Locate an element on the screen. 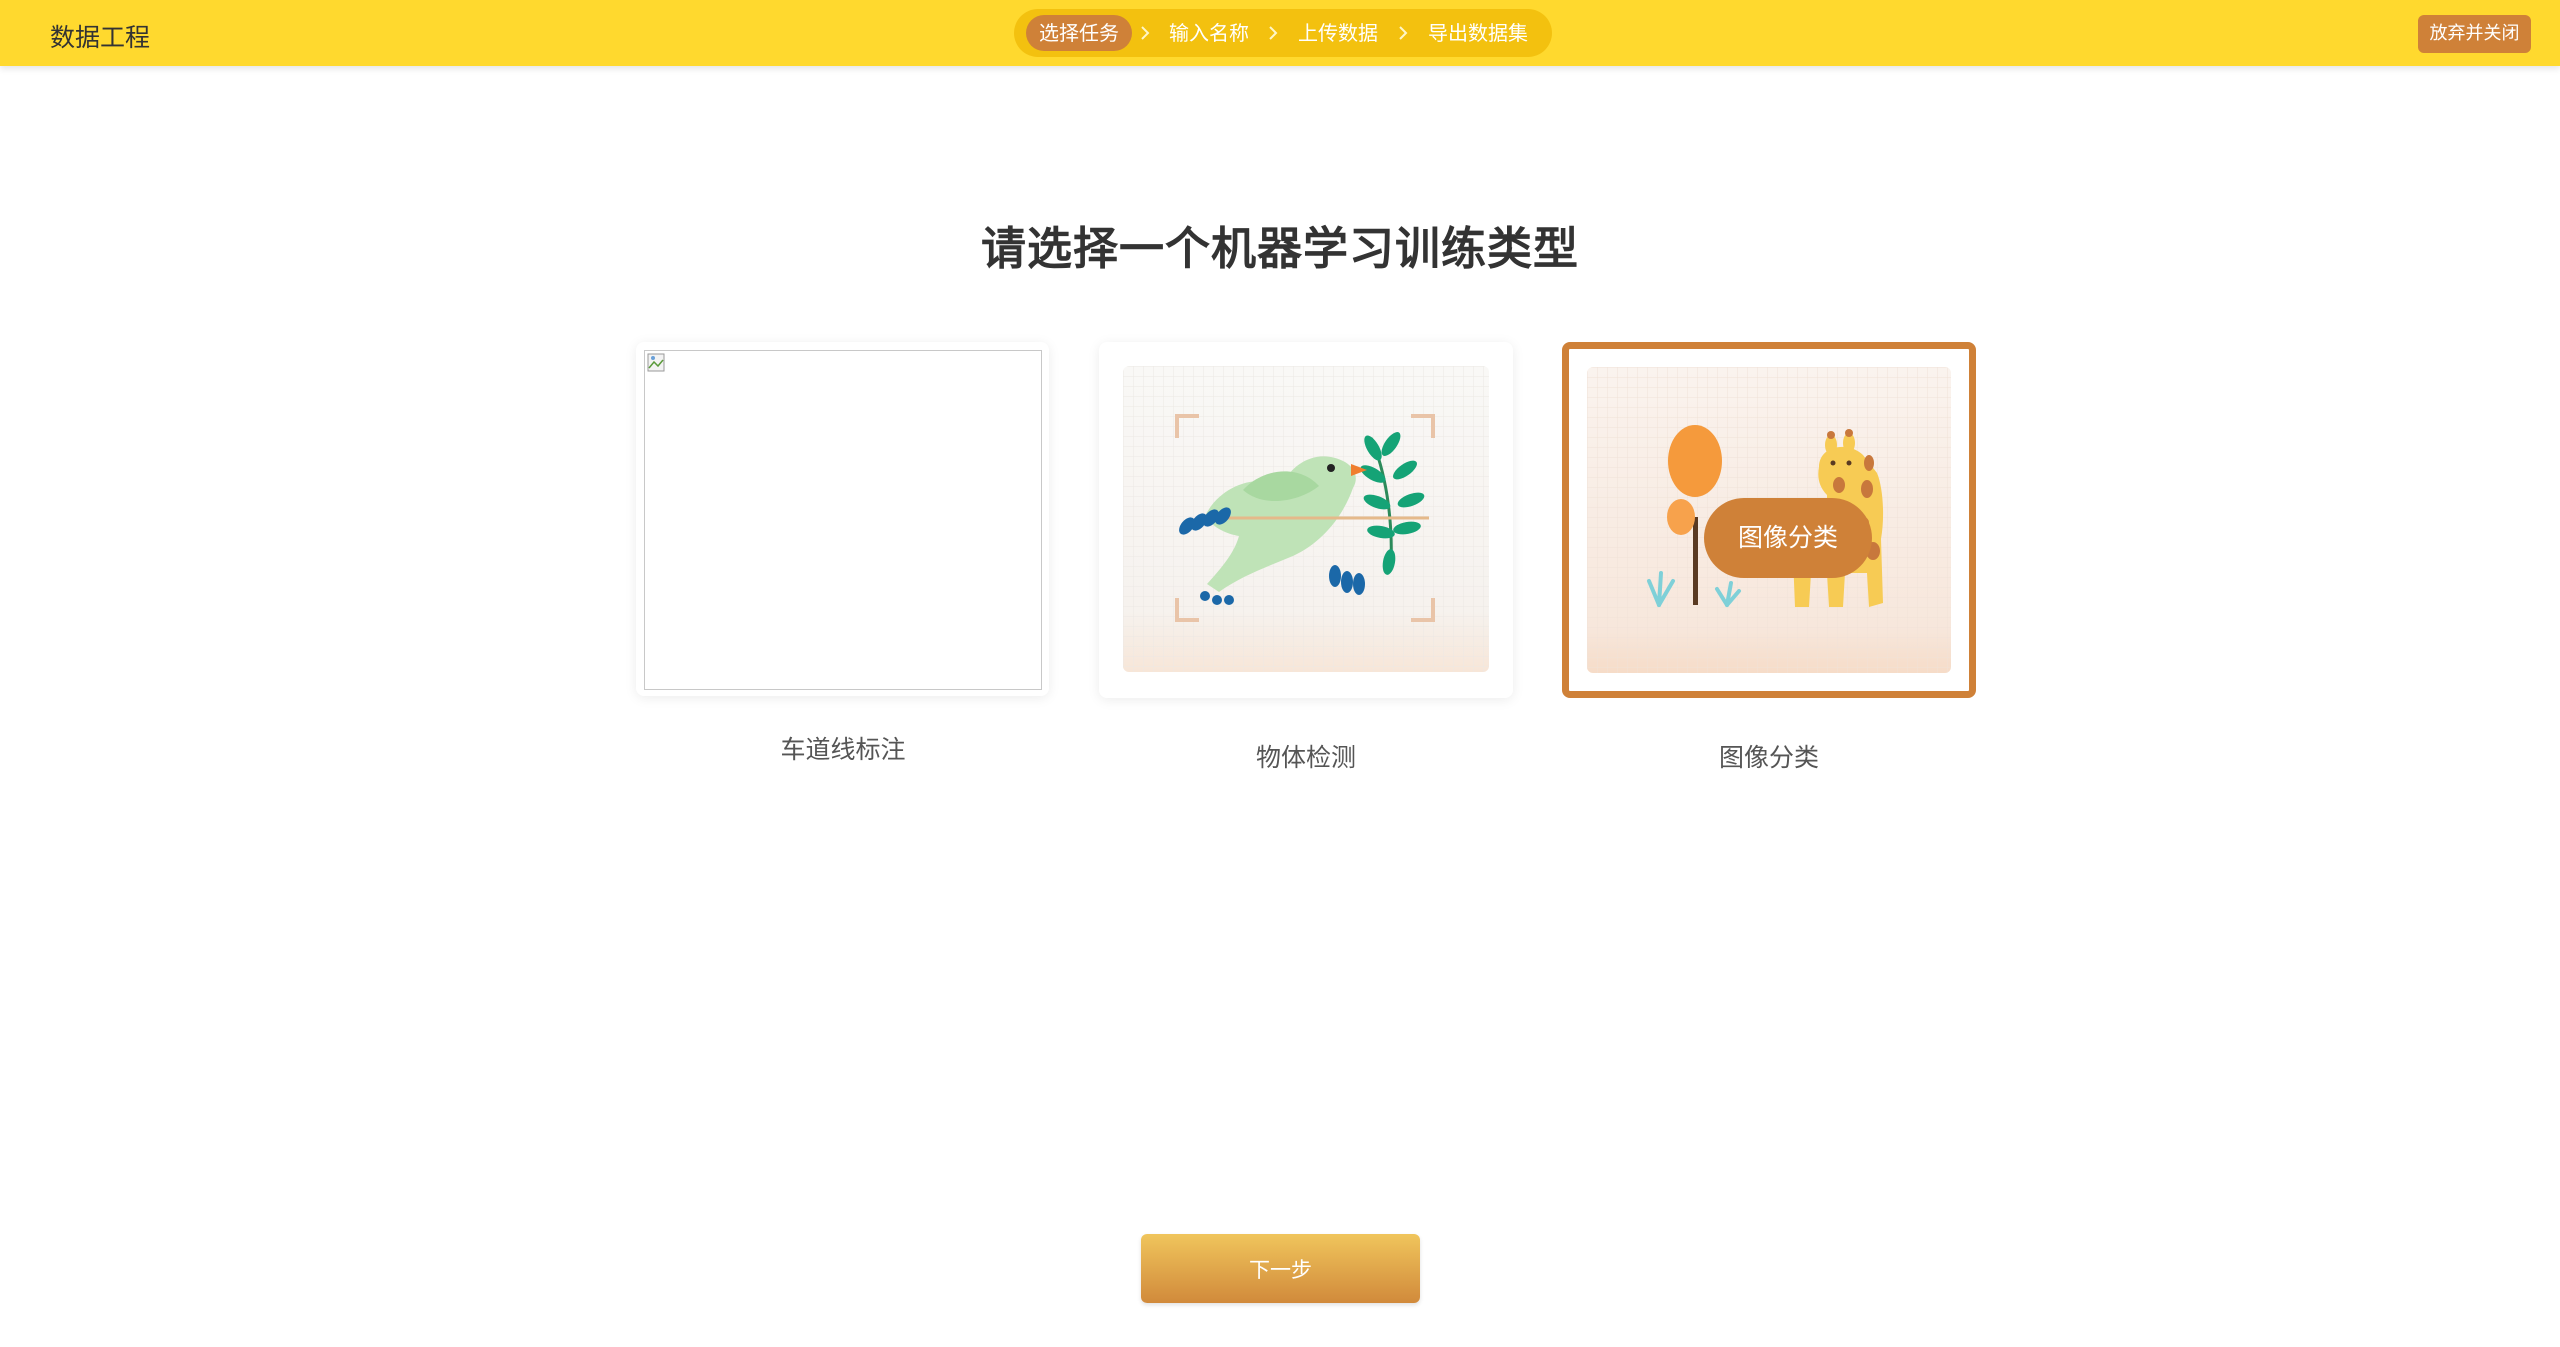  task-card-object-detection is located at coordinates (1306, 520).